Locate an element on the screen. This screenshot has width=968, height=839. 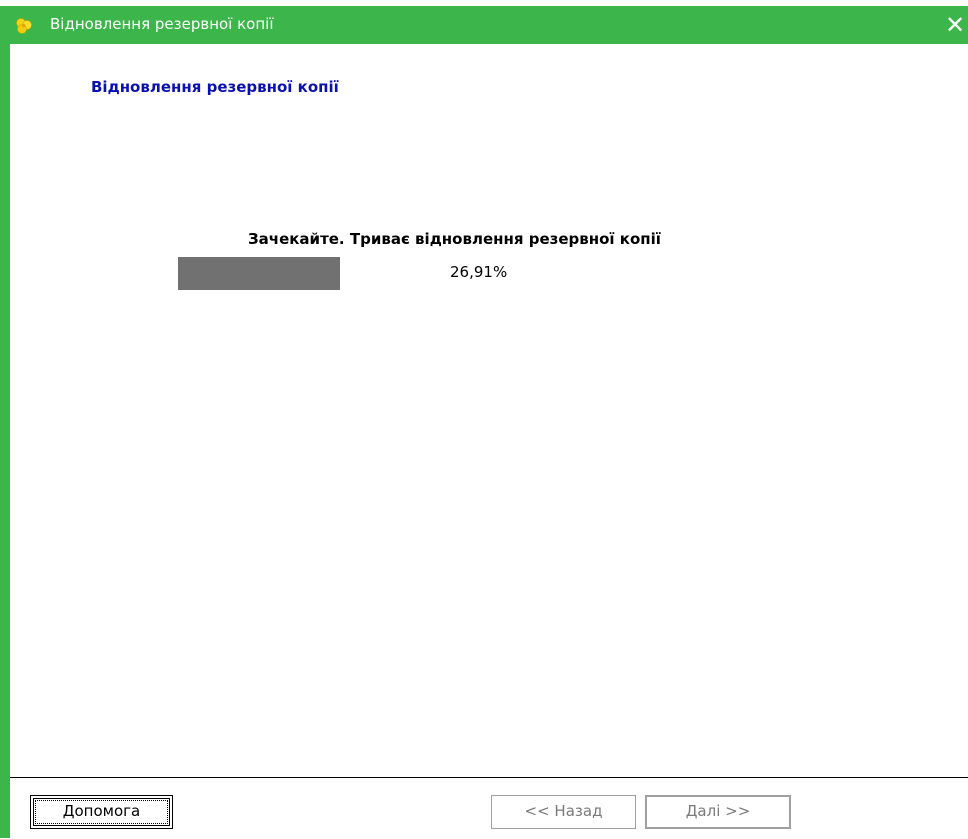
close-icon: ✕ is located at coordinates (955, 25).